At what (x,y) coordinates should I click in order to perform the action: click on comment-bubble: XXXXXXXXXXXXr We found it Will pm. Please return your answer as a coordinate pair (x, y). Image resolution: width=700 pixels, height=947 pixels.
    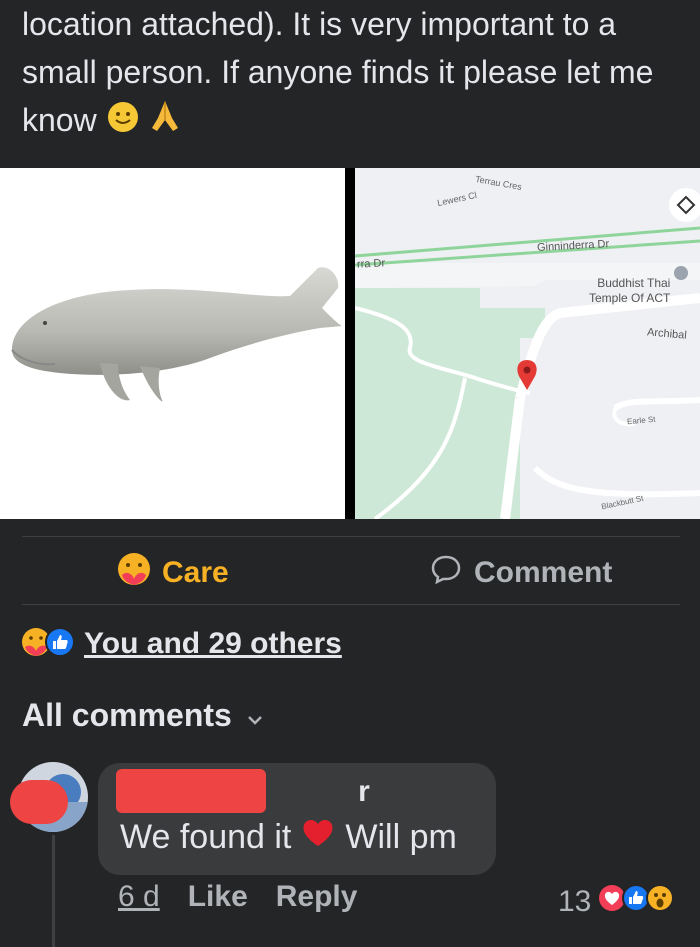
    Looking at the image, I should click on (297, 819).